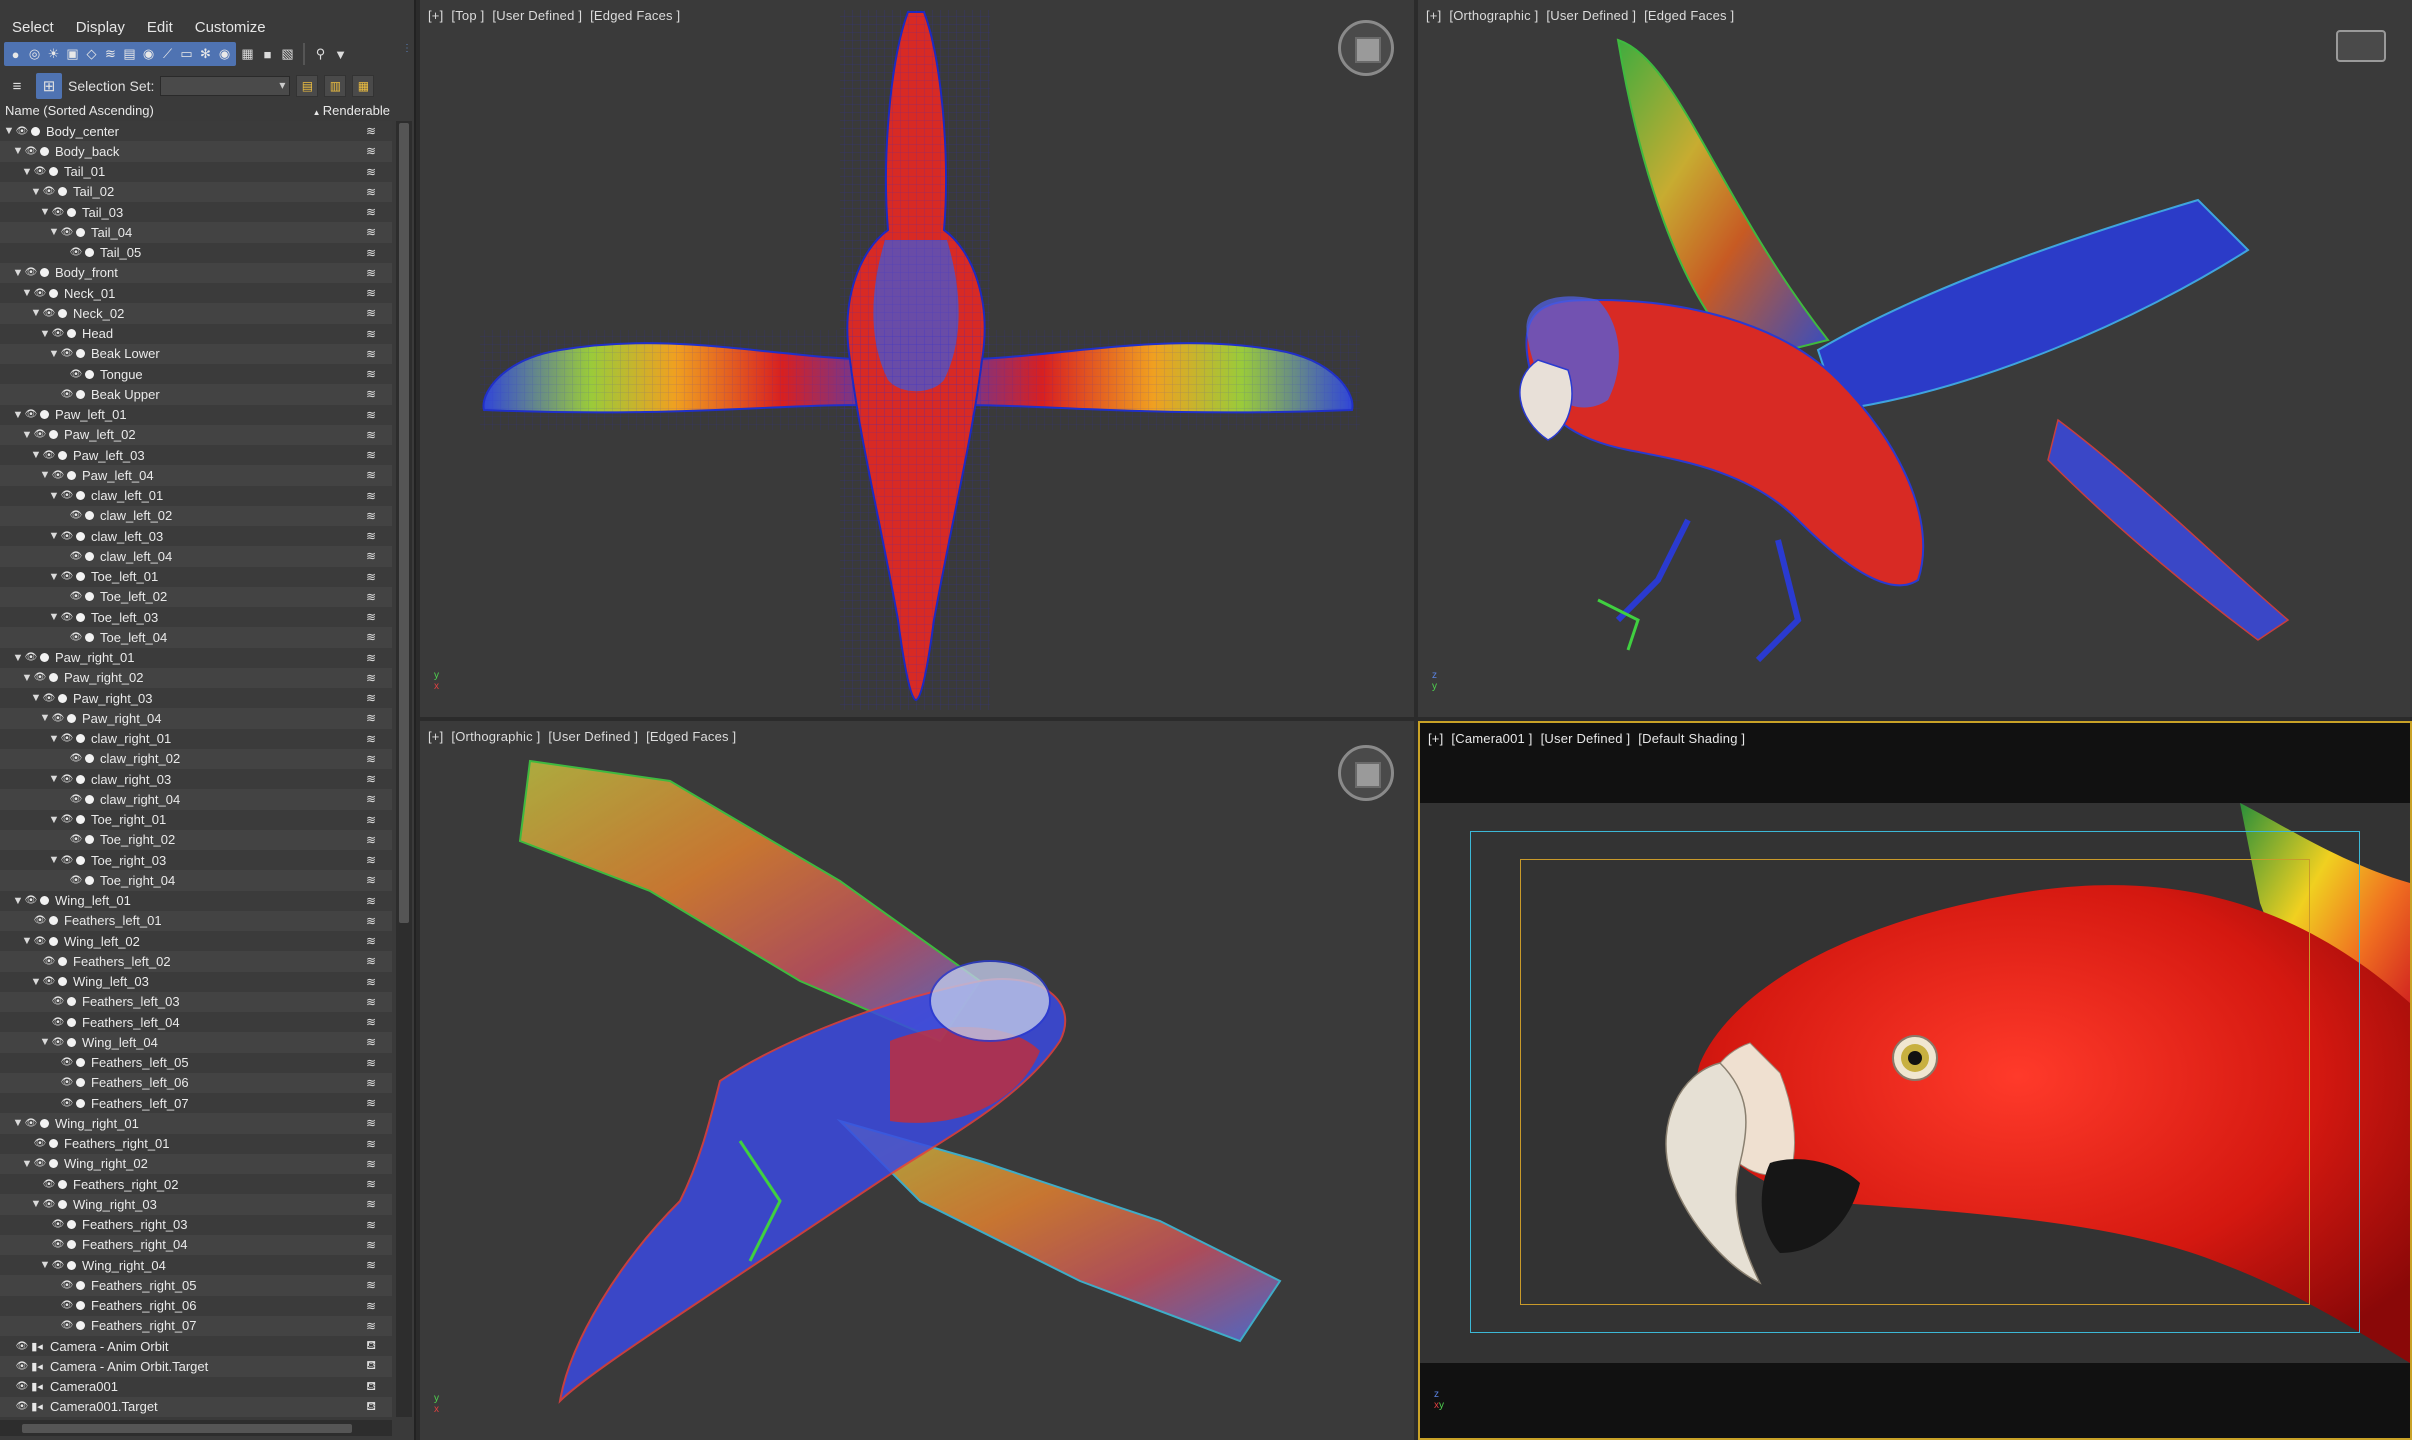 The width and height of the screenshot is (2412, 1440). Describe the element at coordinates (196, 1224) in the screenshot. I see `tree-row: 👁 Feathers_right_03 ≋` at that location.